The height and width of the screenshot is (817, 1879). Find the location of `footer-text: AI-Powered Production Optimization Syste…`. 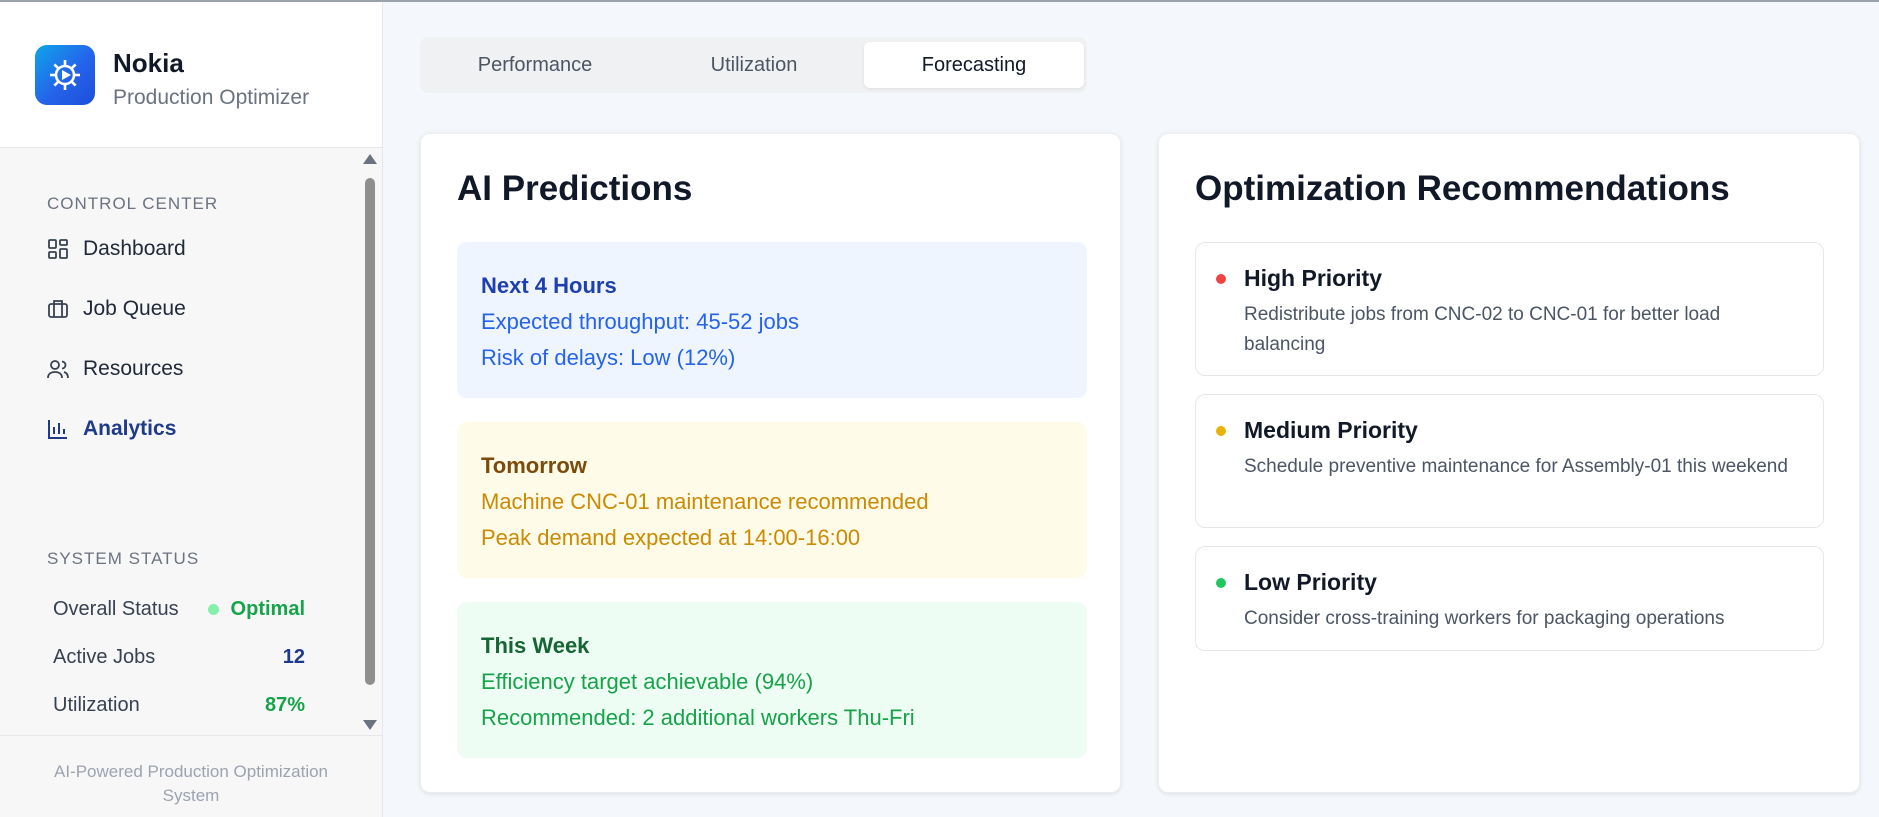

footer-text: AI-Powered Production Optimization Syste… is located at coordinates (191, 783).